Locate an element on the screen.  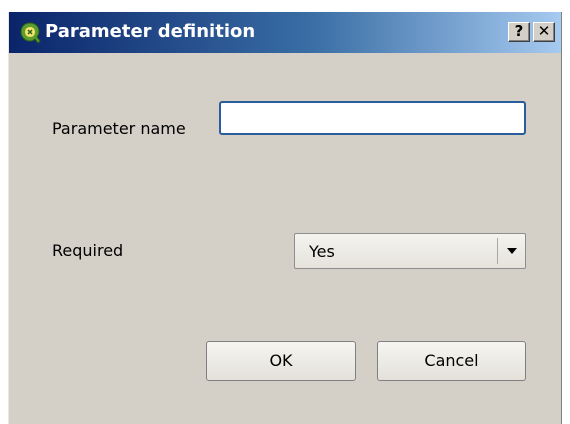
parameter-name-label: Parameter name is located at coordinates (119, 128).